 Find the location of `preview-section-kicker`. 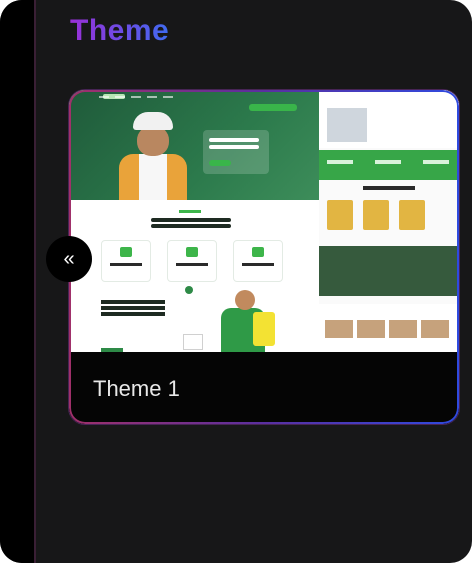

preview-section-kicker is located at coordinates (190, 211).